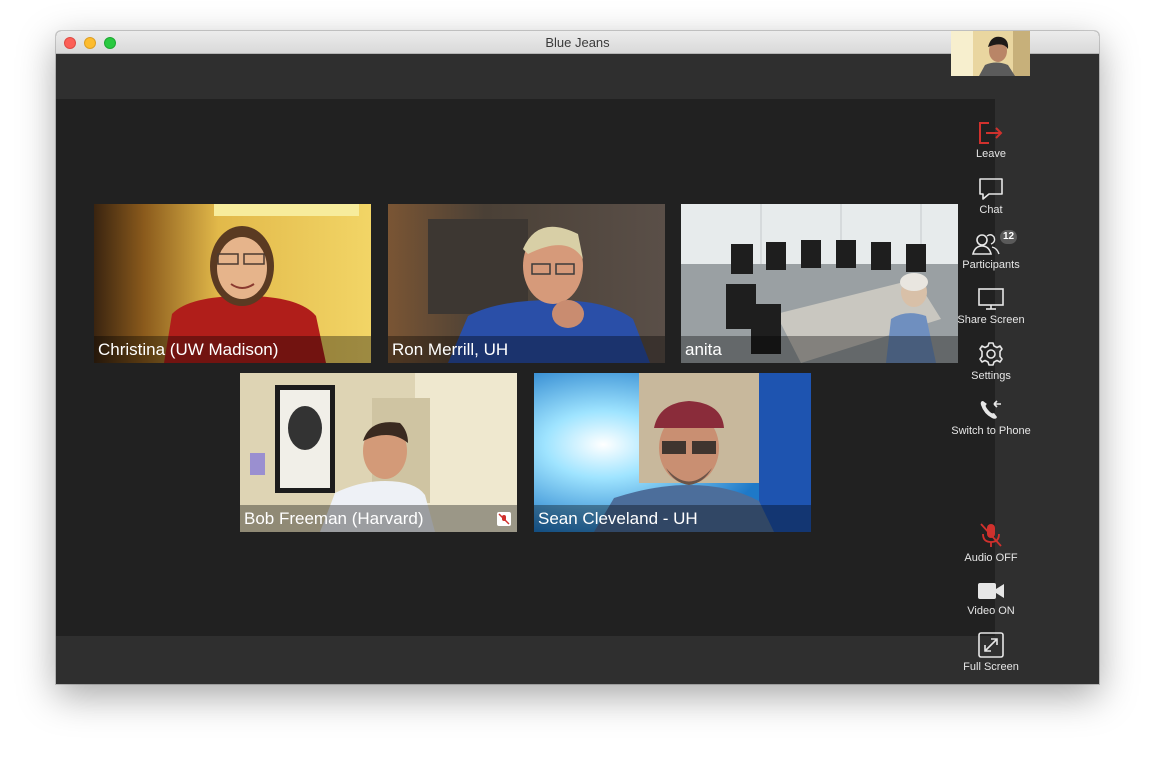  Describe the element at coordinates (991, 645) in the screenshot. I see `fullscreen-icon` at that location.